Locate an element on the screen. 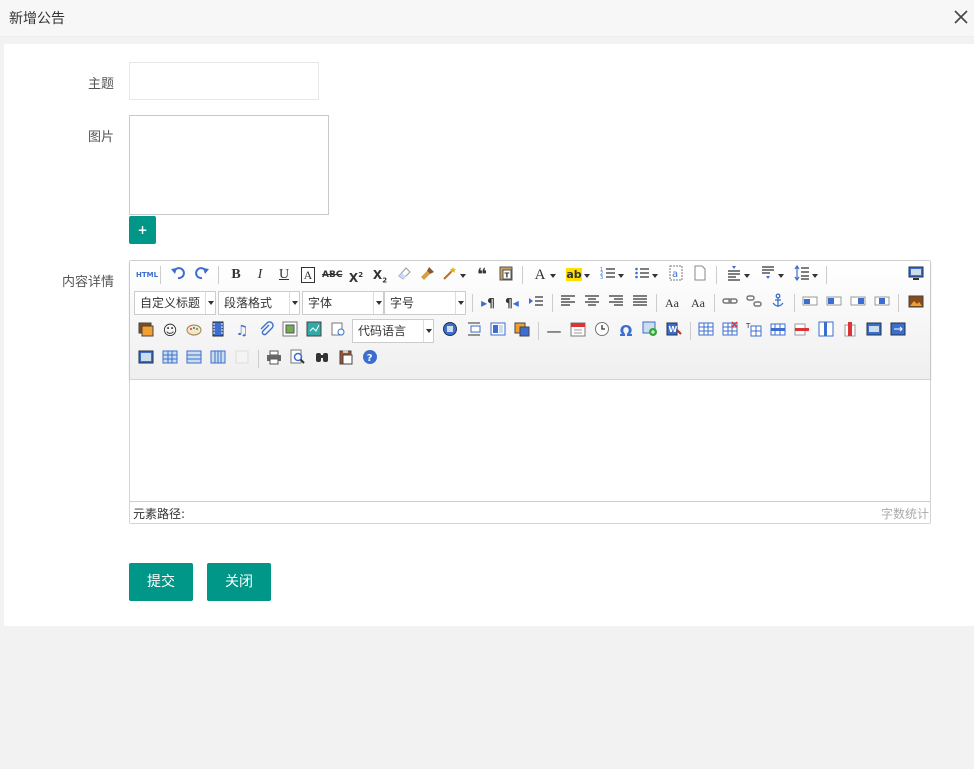 The width and height of the screenshot is (974, 769). add-image-button: + is located at coordinates (142, 230).